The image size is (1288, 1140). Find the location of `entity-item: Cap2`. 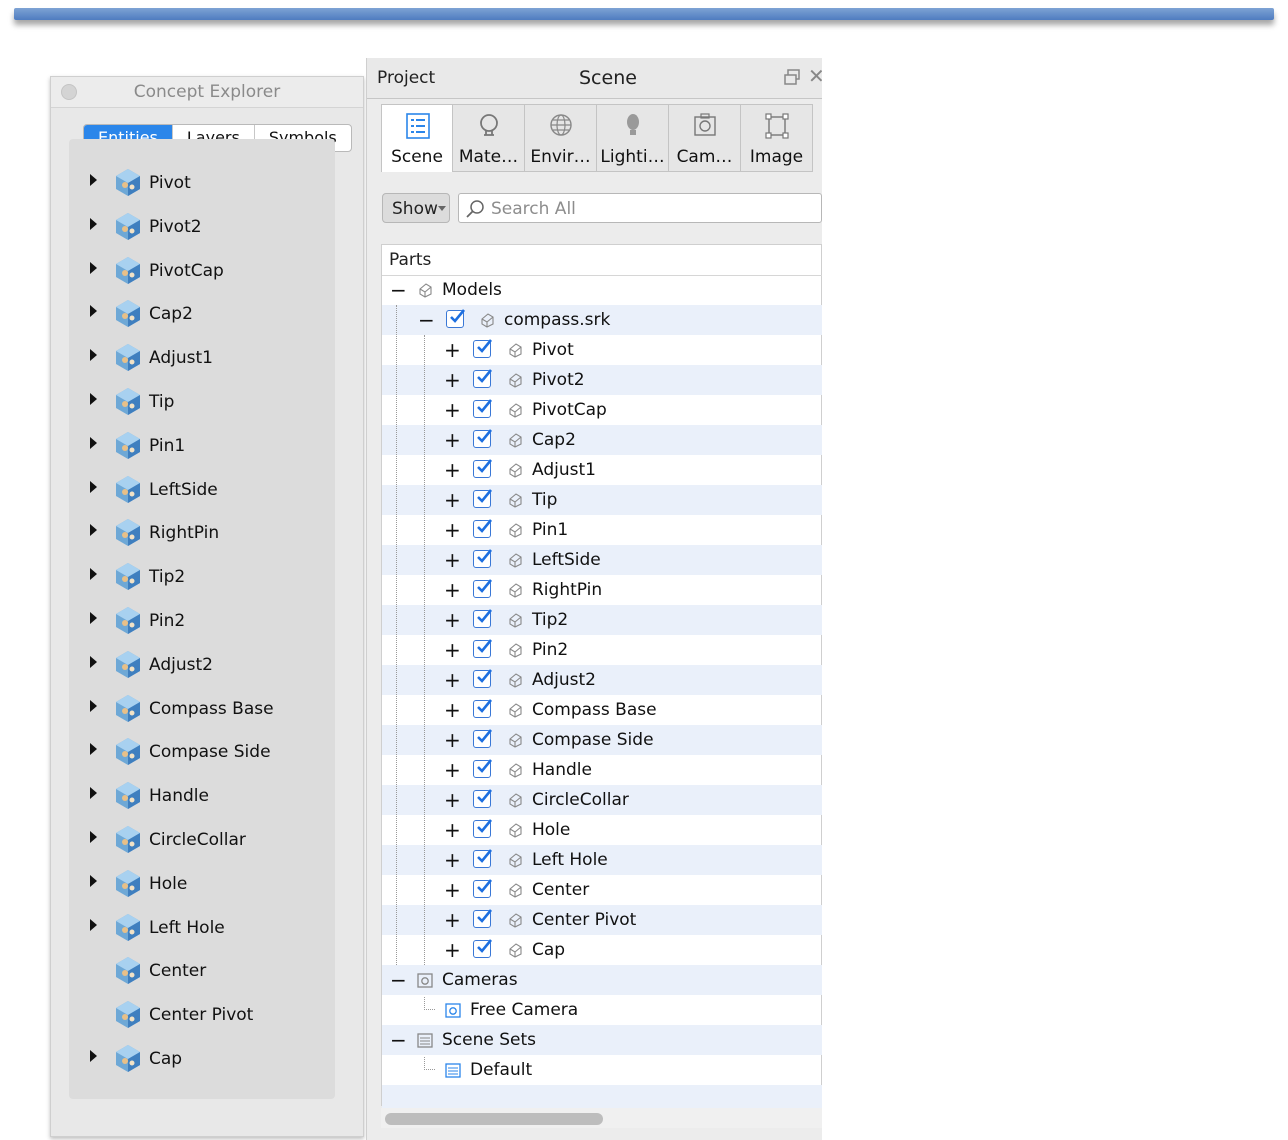

entity-item: Cap2 is located at coordinates (202, 317).